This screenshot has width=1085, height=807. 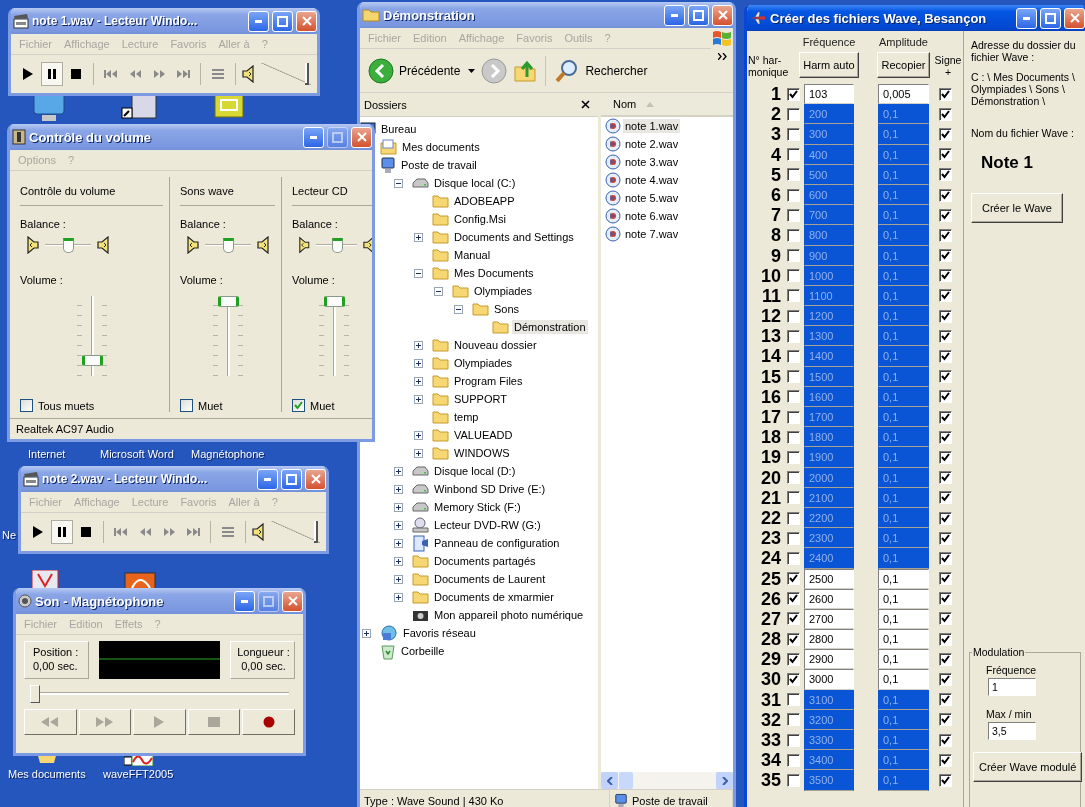 I want to click on tree-item: Documents partagés, so click(x=485, y=561).